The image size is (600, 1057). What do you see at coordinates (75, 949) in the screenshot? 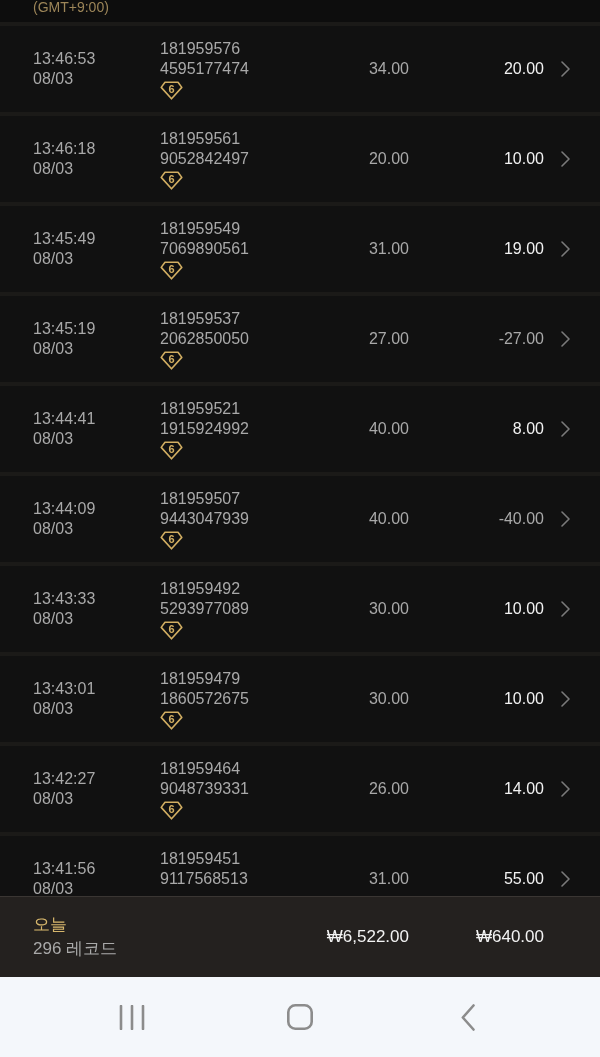
I see `record-count: 296 레코드` at bounding box center [75, 949].